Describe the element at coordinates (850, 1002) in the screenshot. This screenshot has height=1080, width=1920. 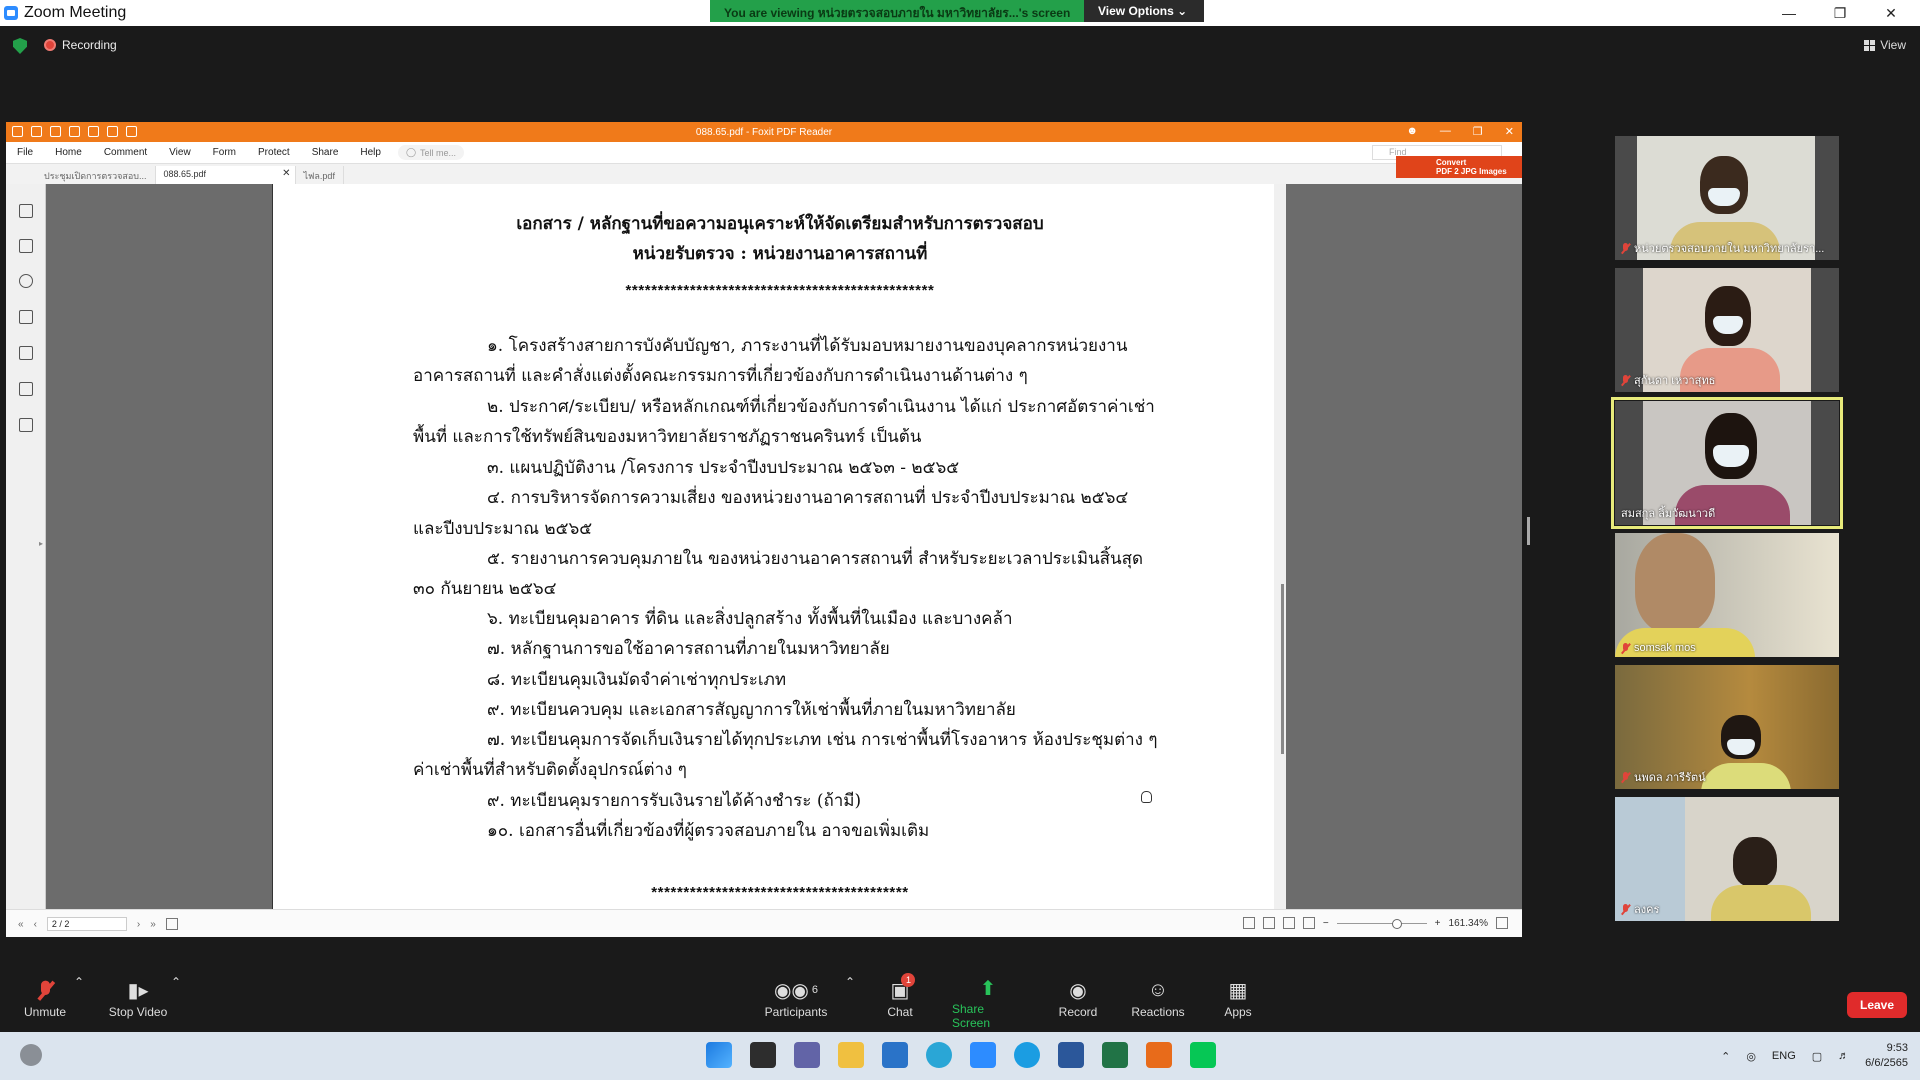
I see `participants-options-chevron-icon: ⌃` at that location.